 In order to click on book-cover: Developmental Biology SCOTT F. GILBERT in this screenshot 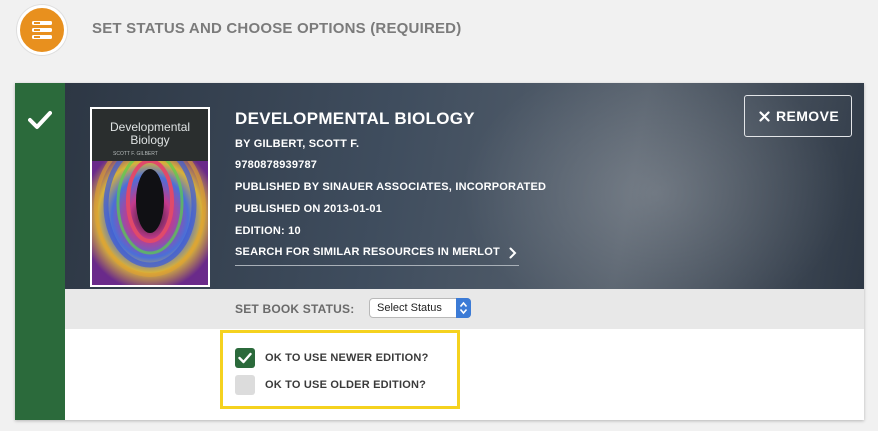, I will do `click(150, 197)`.